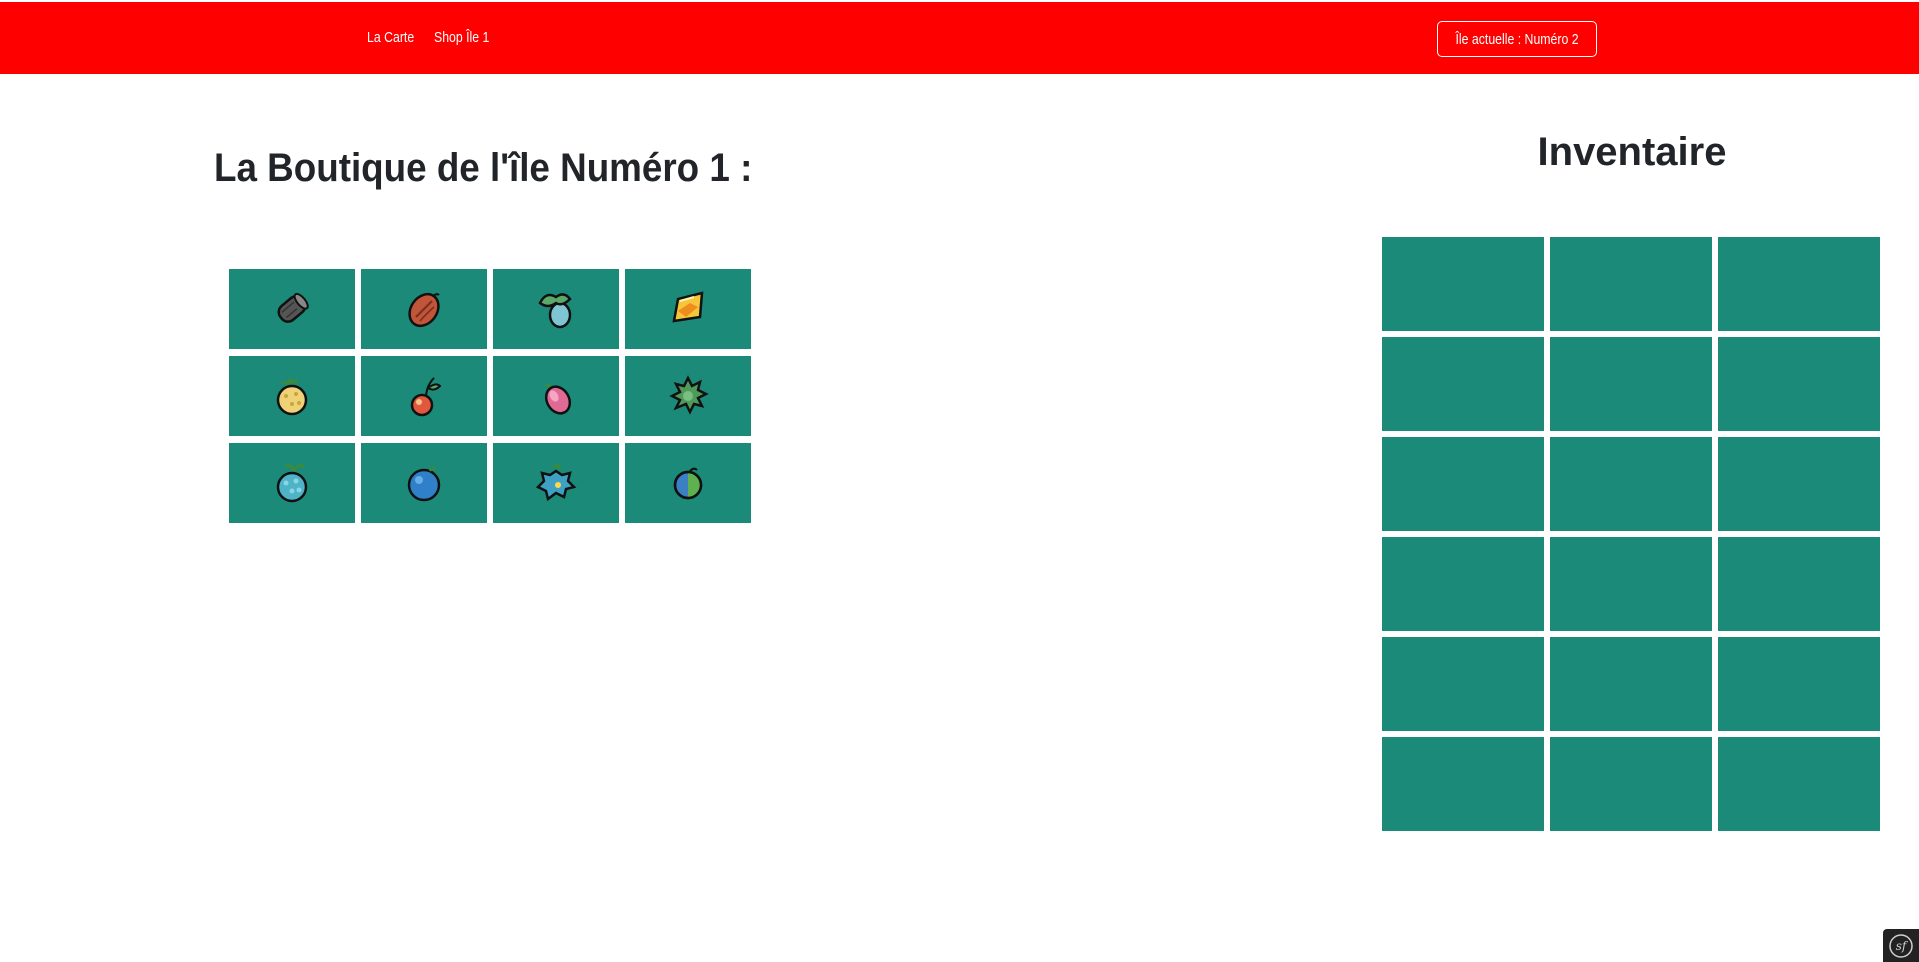  I want to click on current-island-button: Île actuelle : Numéro 2, so click(1517, 39).